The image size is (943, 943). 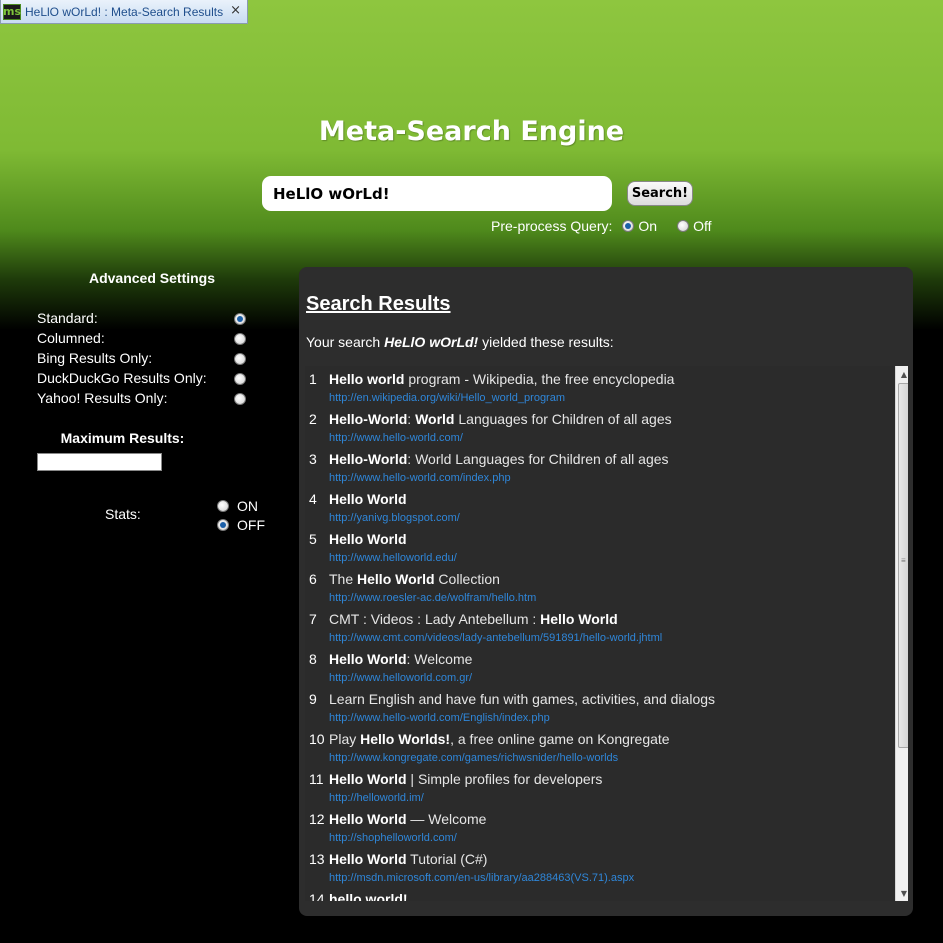 What do you see at coordinates (628, 226) in the screenshot?
I see `preprocess-on-radio` at bounding box center [628, 226].